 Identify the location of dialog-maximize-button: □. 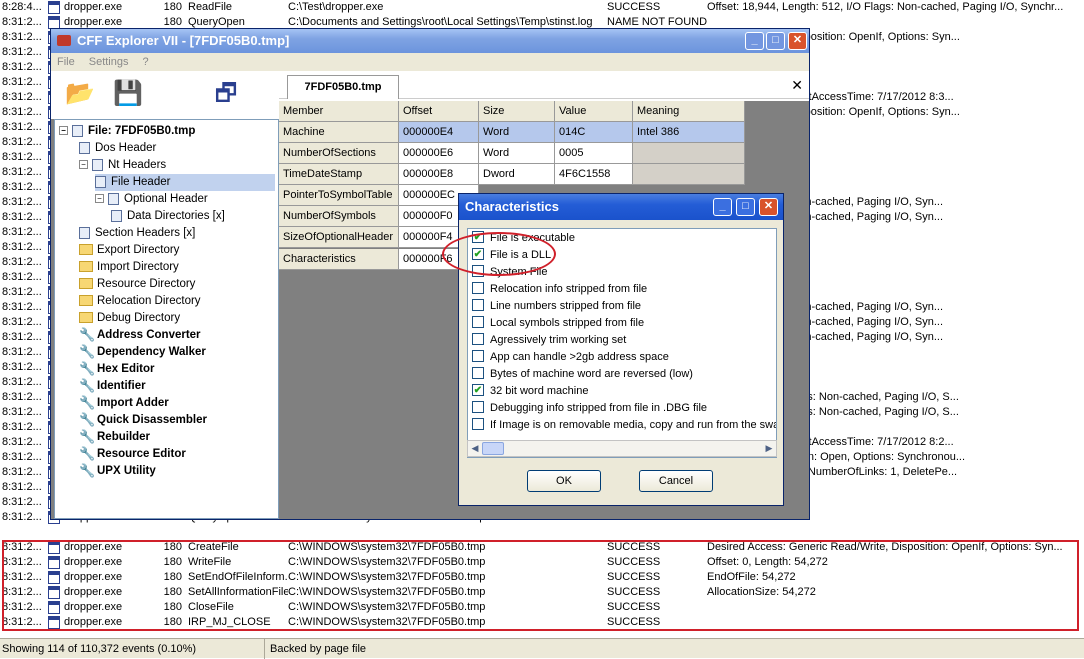
(745, 207).